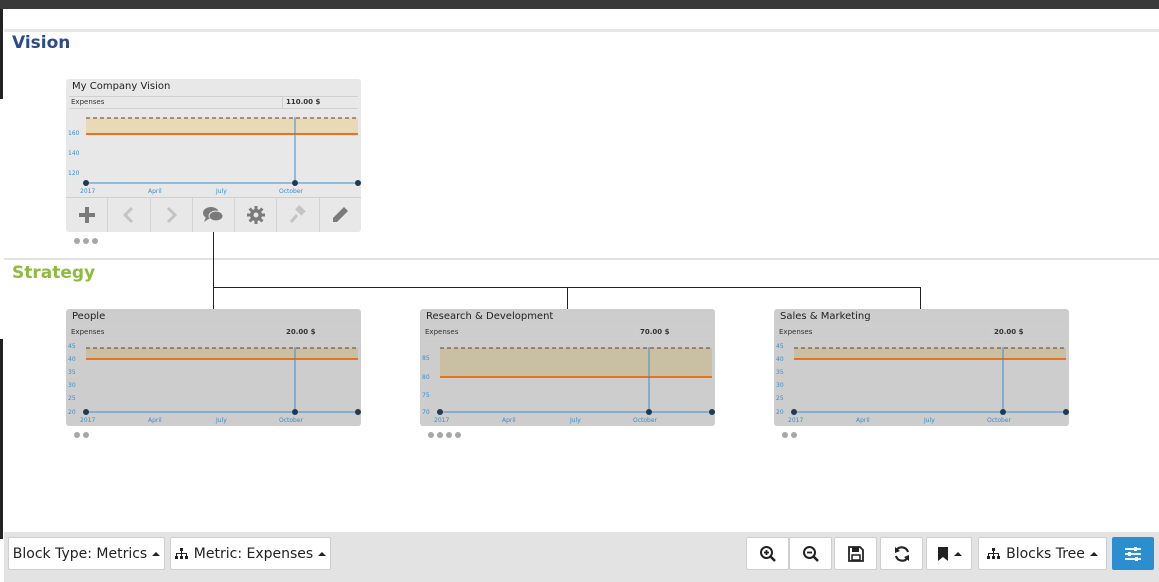  Describe the element at coordinates (1045, 553) in the screenshot. I see `blocks-tree-label: Blocks Tree` at that location.